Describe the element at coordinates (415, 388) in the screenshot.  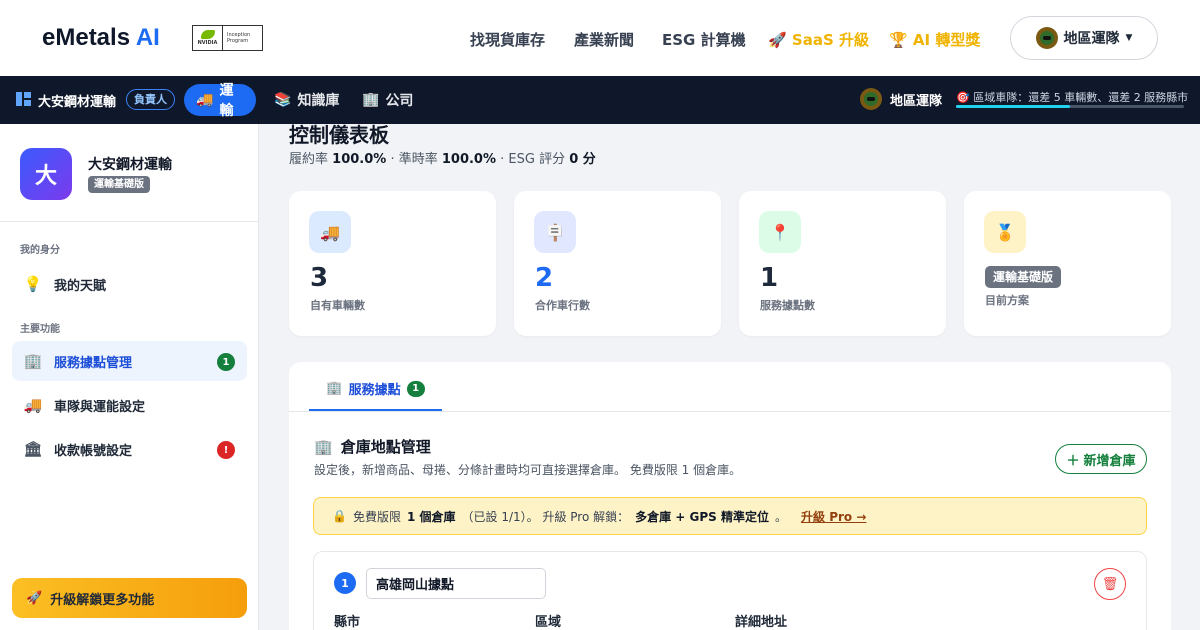
I see `tab-count-badge: 1` at that location.